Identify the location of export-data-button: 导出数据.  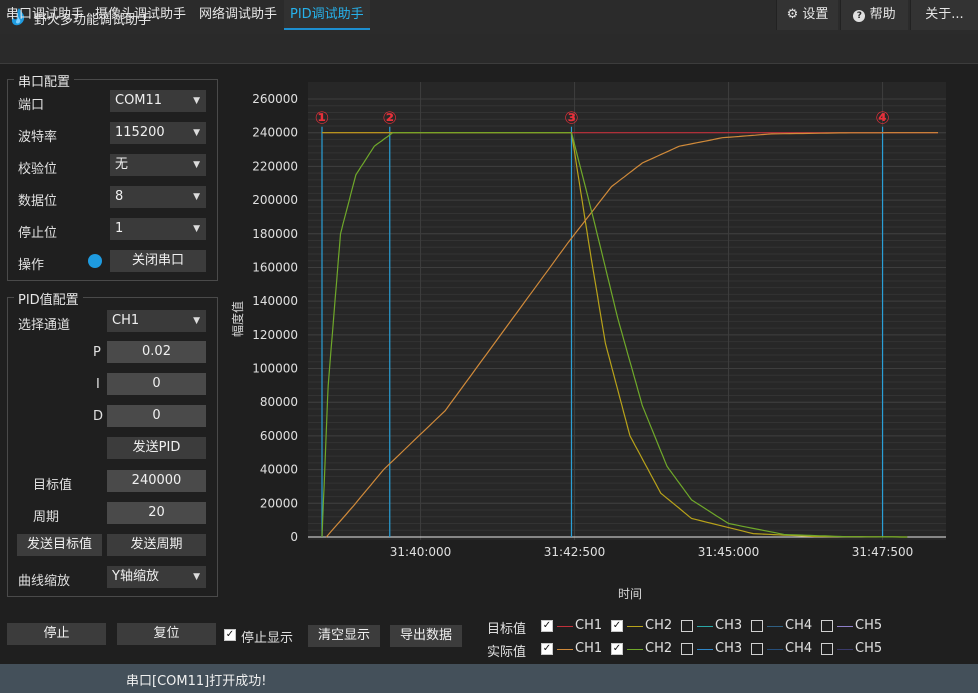
(426, 636).